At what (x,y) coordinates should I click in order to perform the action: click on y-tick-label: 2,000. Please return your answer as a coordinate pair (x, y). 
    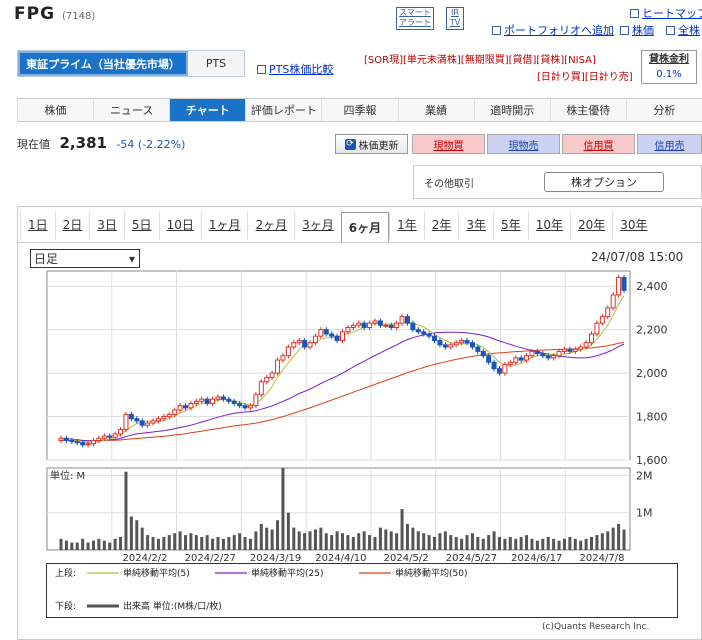
    Looking at the image, I should click on (652, 373).